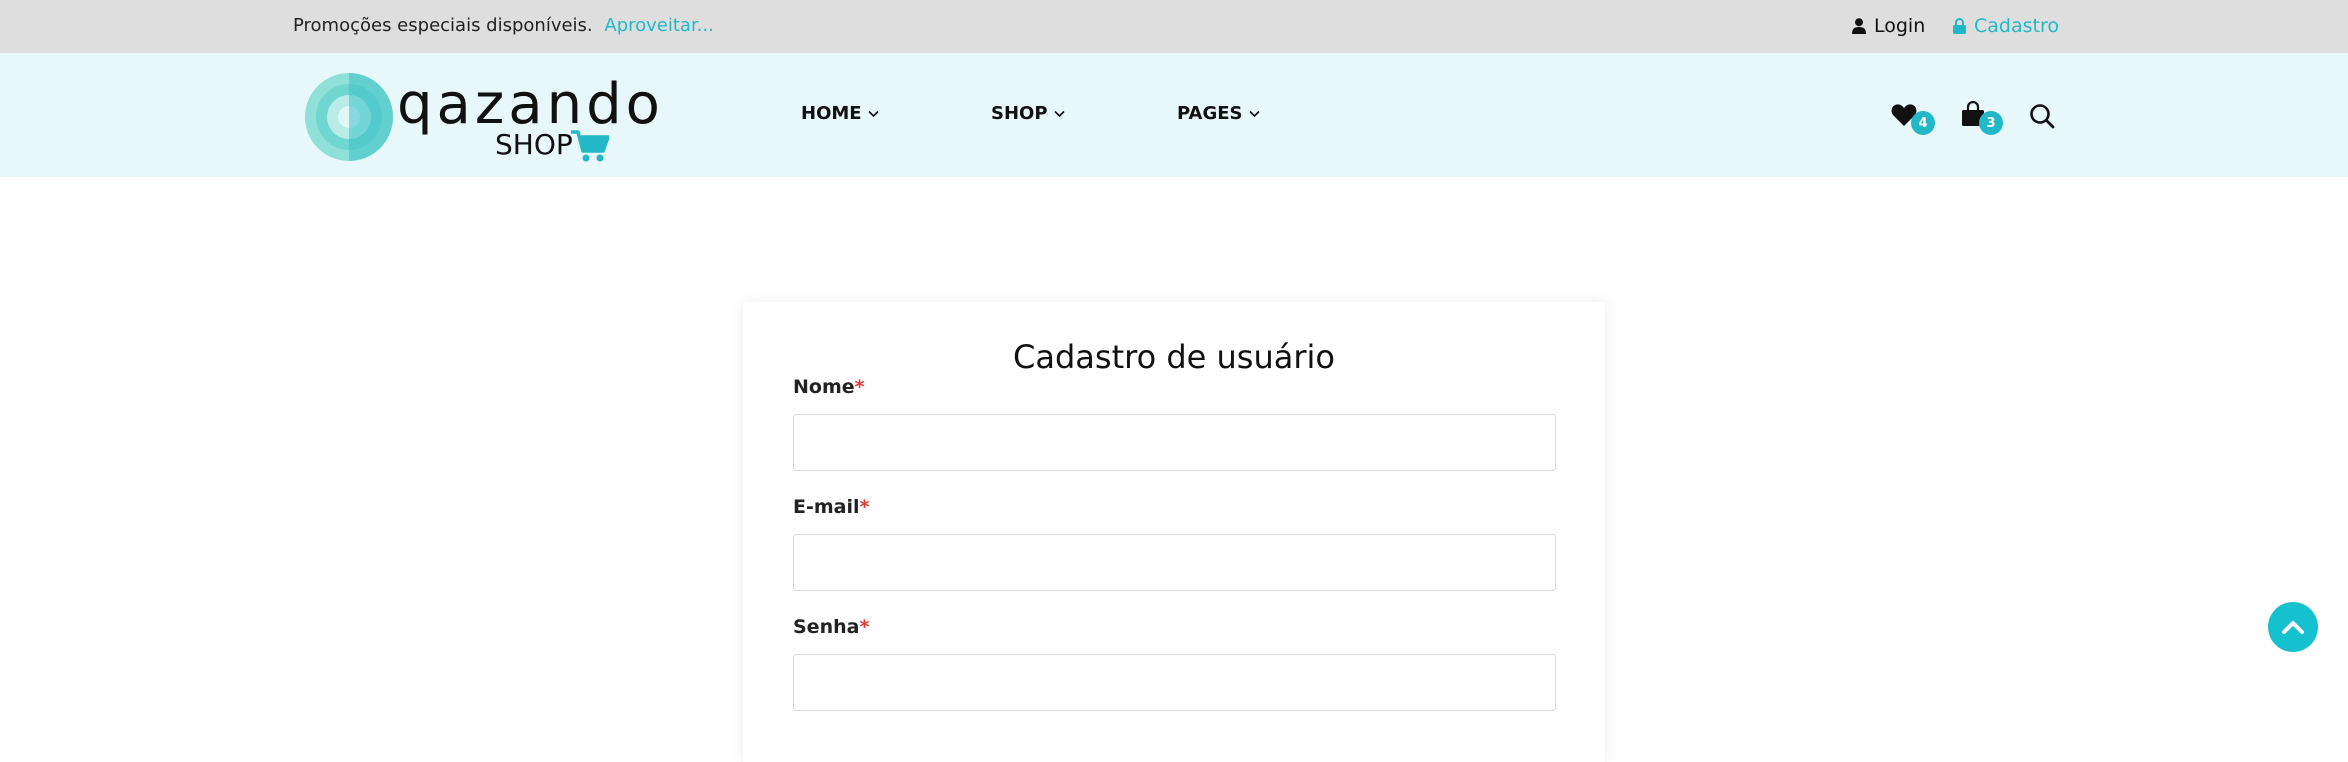  I want to click on name-label: Nome*, so click(829, 387).